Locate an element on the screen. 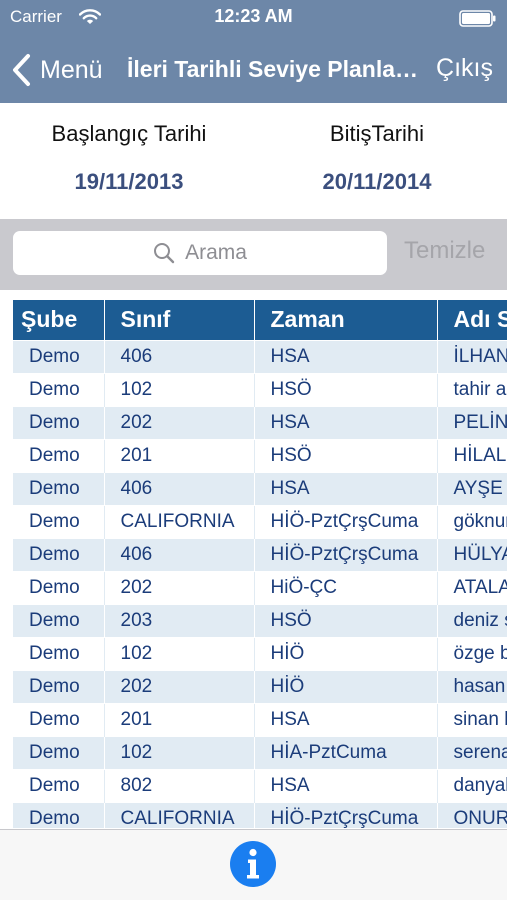  table-row: Demo CALIFORNIA HİÖ-PztÇrşCuma ONUR is located at coordinates (260, 814).